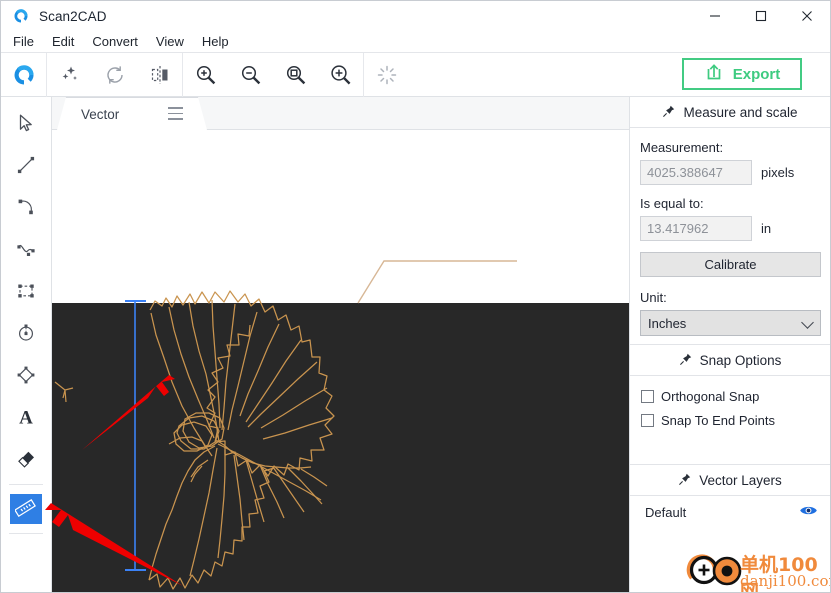 The width and height of the screenshot is (831, 593). Describe the element at coordinates (415, 74) in the screenshot. I see `main-toolbar: 2D Export` at that location.